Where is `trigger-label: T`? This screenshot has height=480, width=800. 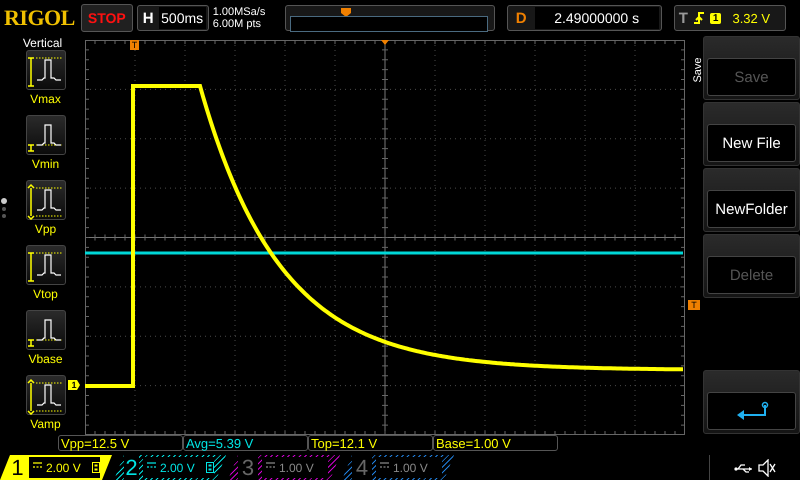 trigger-label: T is located at coordinates (683, 18).